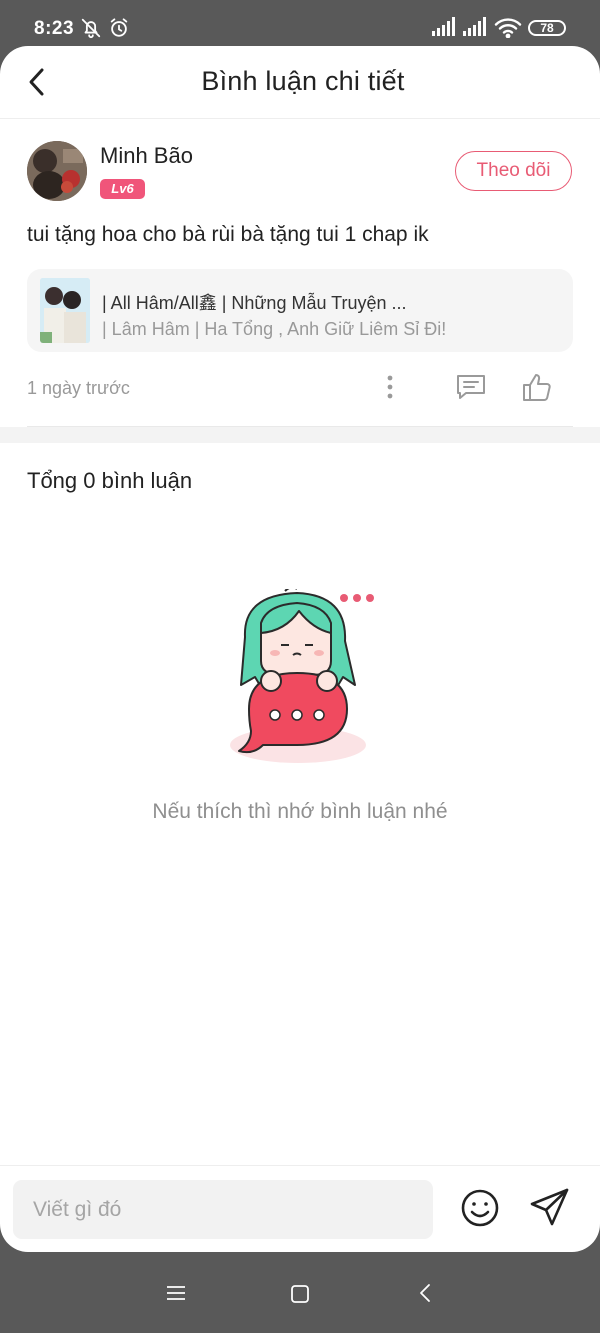 The height and width of the screenshot is (1333, 600). What do you see at coordinates (300, 1296) in the screenshot?
I see `home-square-icon` at bounding box center [300, 1296].